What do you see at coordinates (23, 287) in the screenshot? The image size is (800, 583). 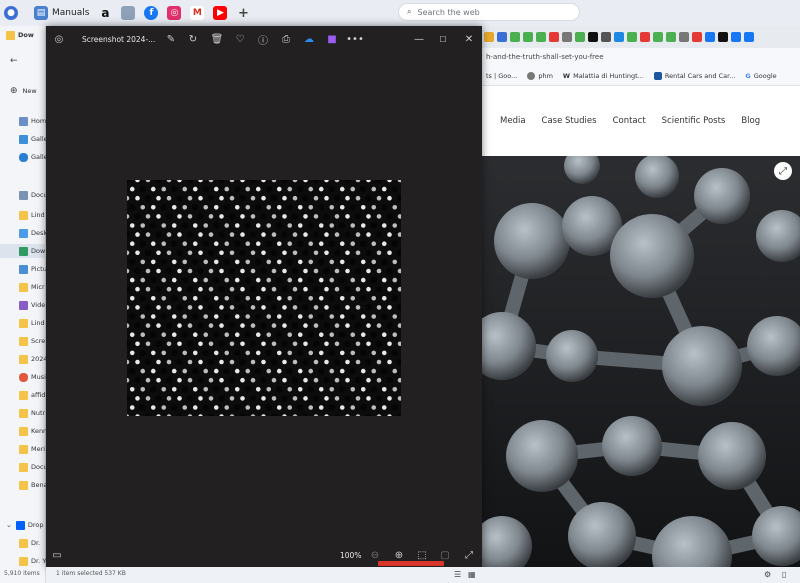 I see `nav-item: Micr` at bounding box center [23, 287].